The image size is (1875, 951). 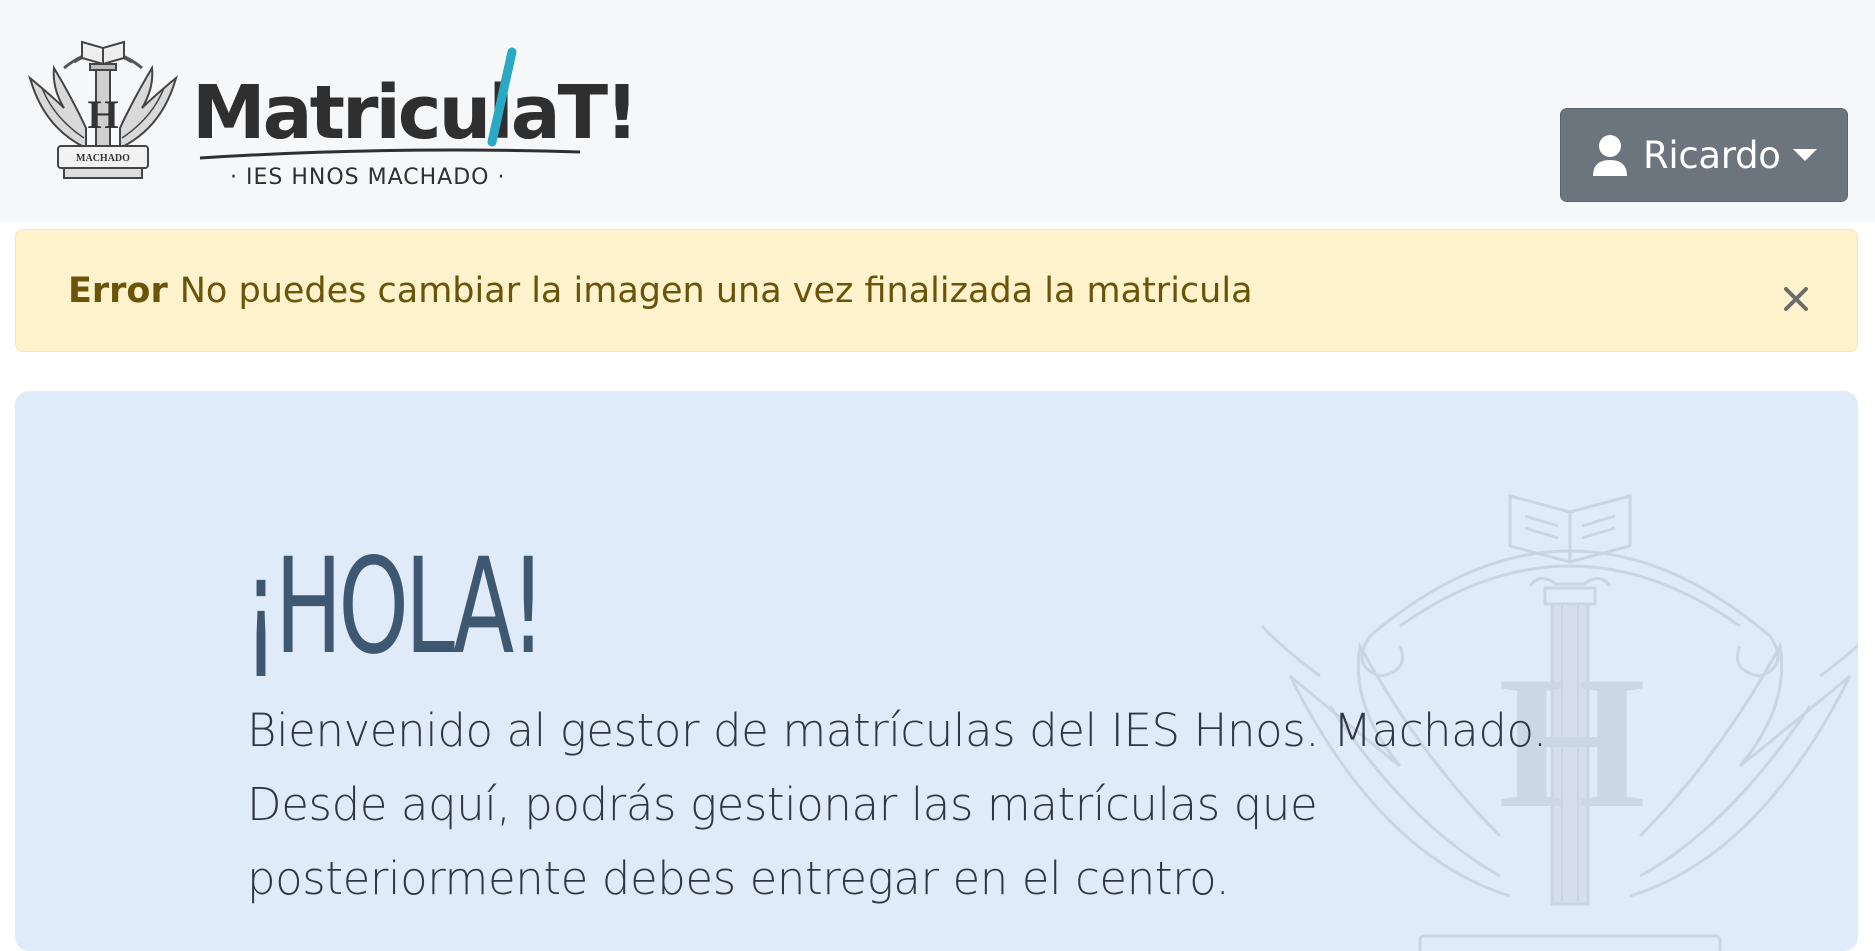 I want to click on logo-name: MatriculaT!, so click(x=414, y=113).